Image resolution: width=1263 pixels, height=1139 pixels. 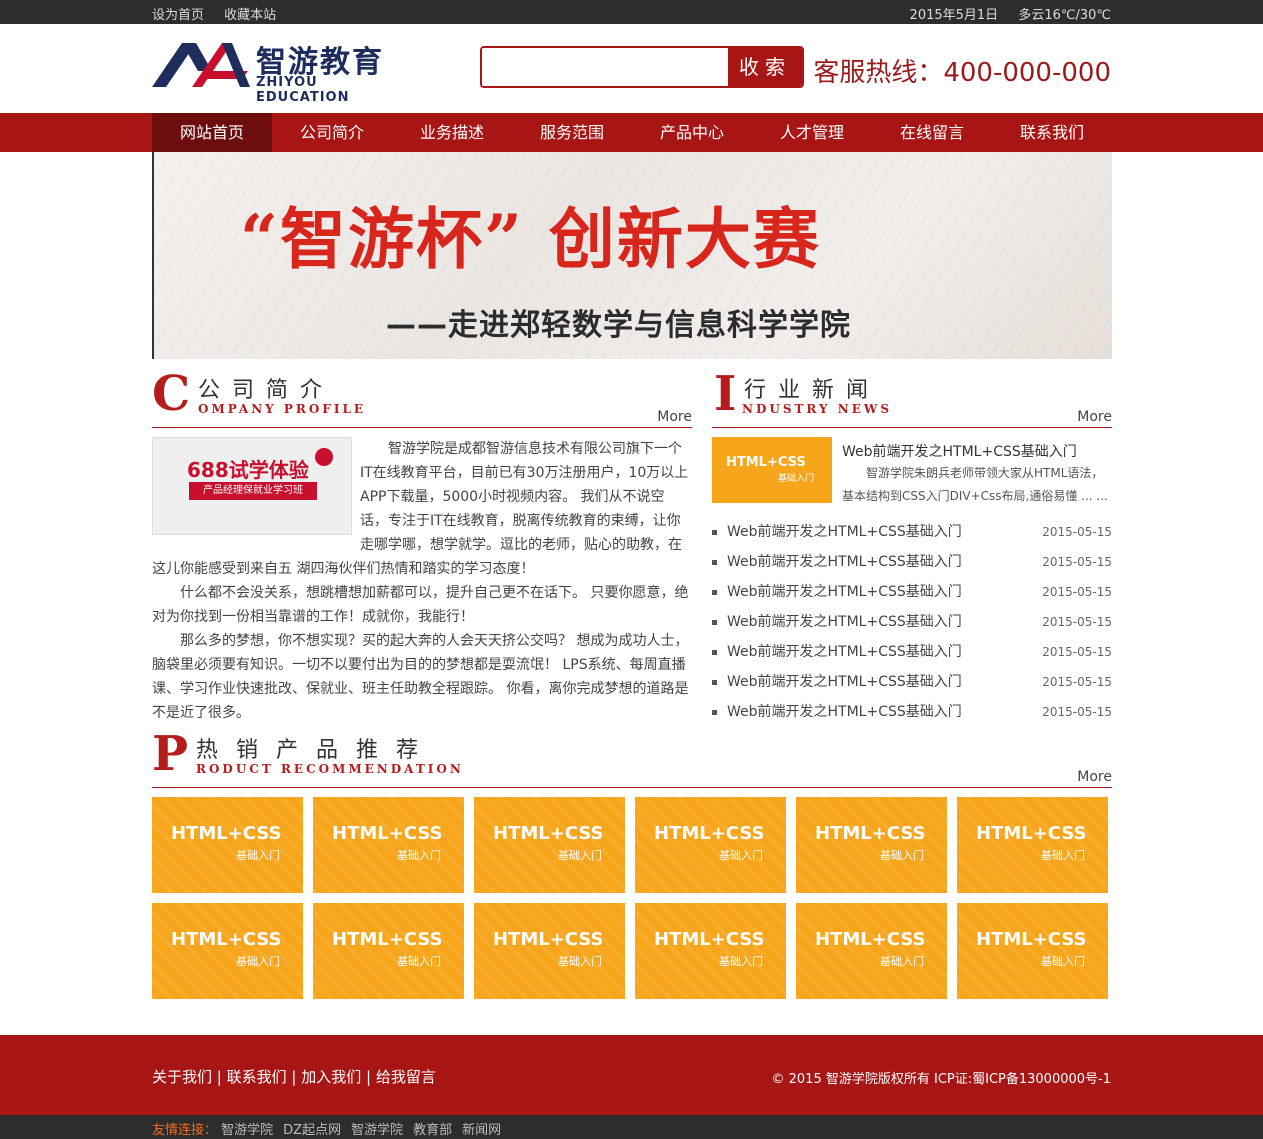 What do you see at coordinates (812, 390) in the screenshot?
I see `news-title-cn: 行业新闻` at bounding box center [812, 390].